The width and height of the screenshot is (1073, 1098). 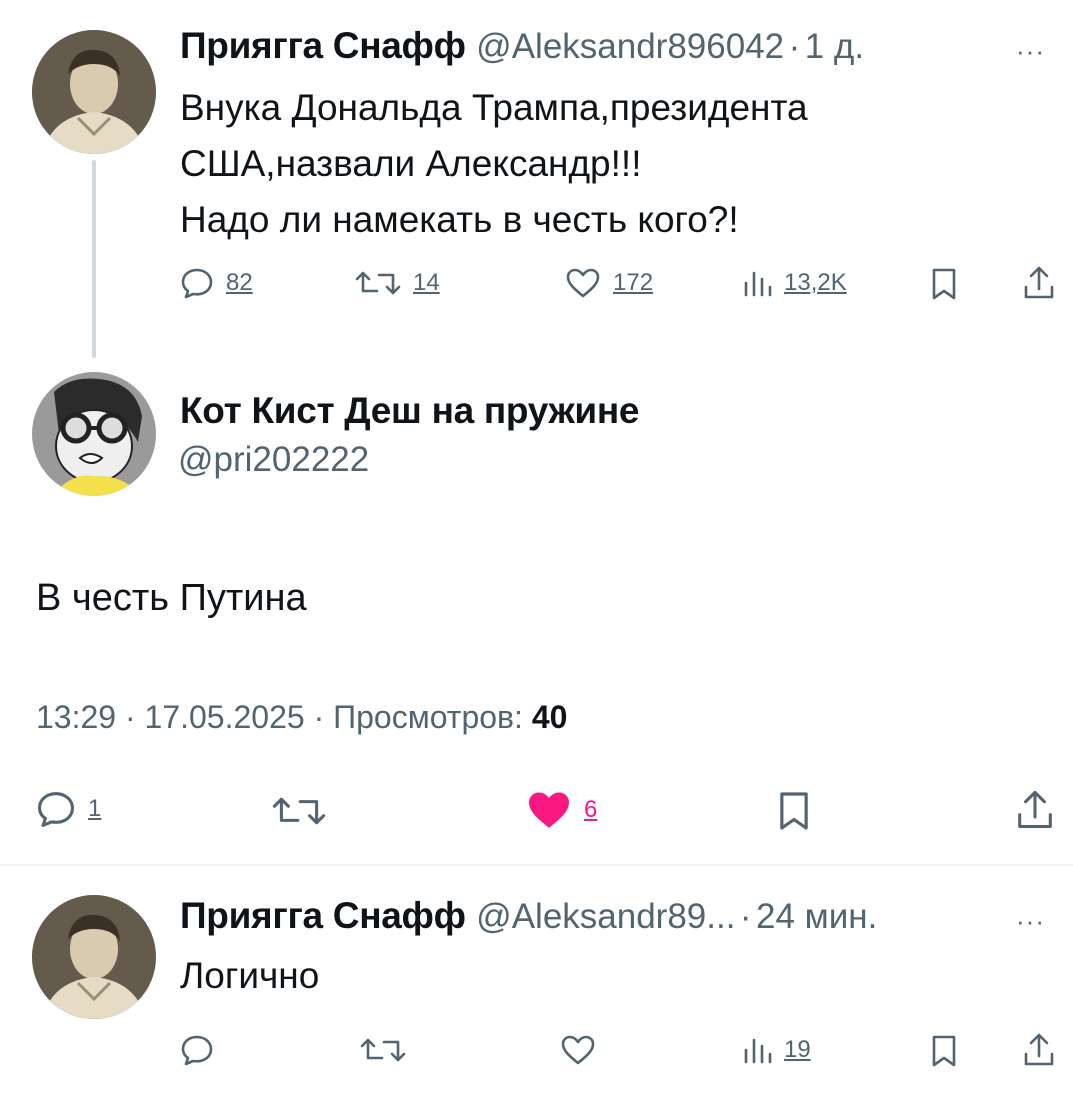 I want to click on views-count: 13,2K, so click(x=815, y=282).